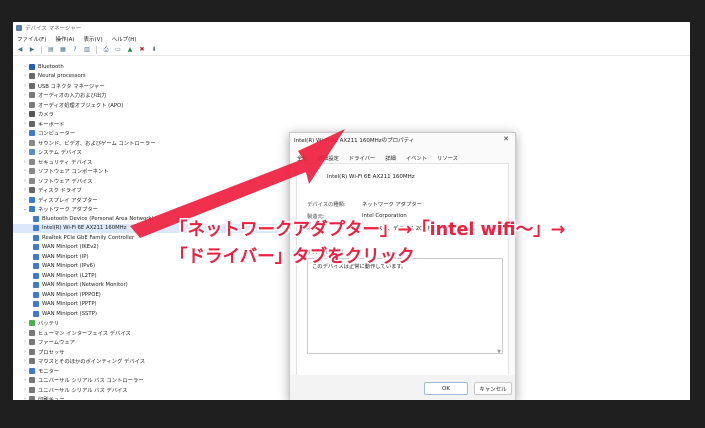 This screenshot has height=428, width=705. What do you see at coordinates (148, 333) in the screenshot?
I see `tree-item: › ヒューマン インターフェイス デバイス` at bounding box center [148, 333].